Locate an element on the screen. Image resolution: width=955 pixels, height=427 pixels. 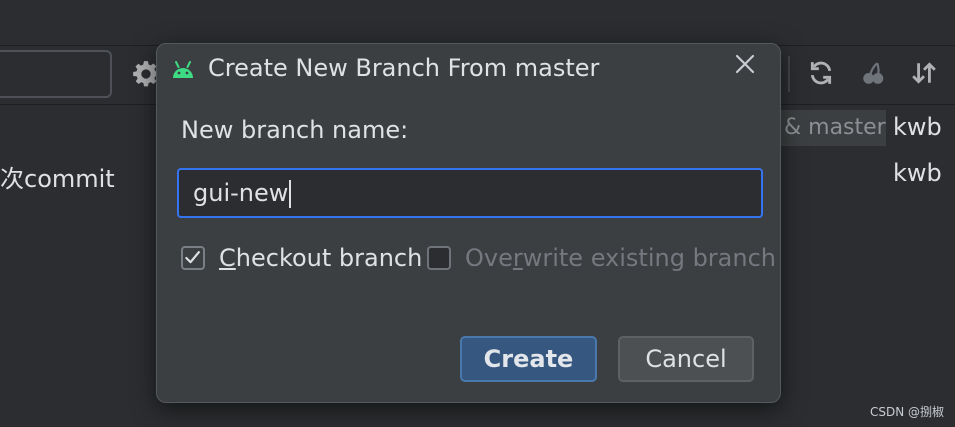
checkmark-icon is located at coordinates (192, 257).